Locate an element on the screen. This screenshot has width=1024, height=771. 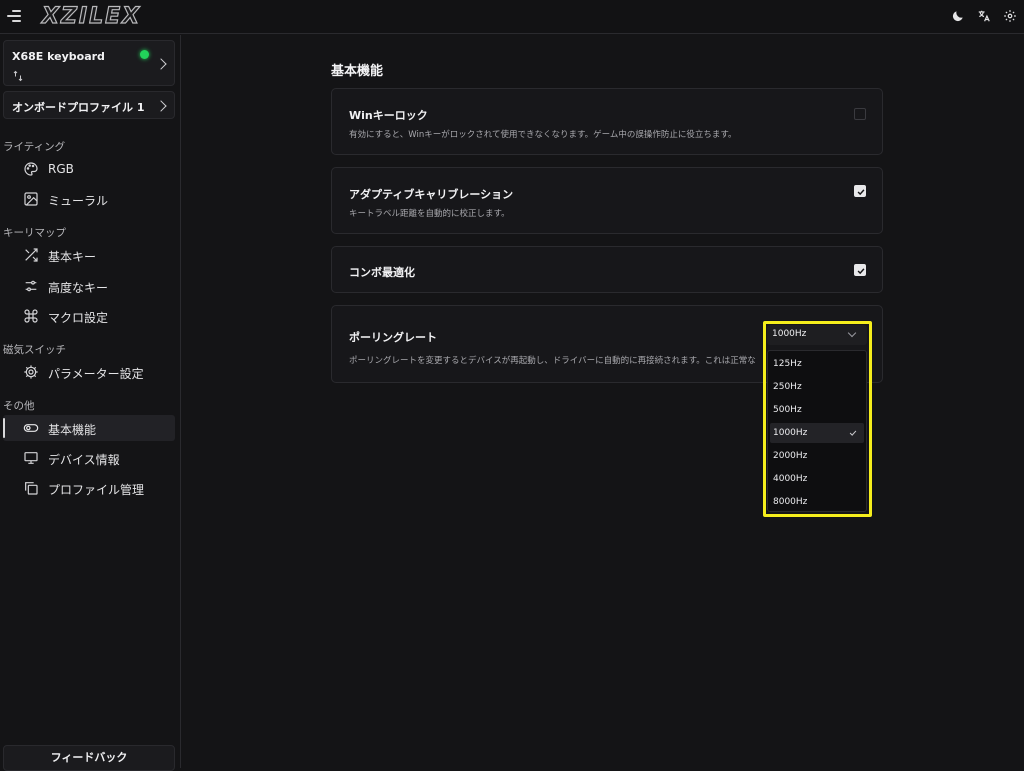
polling-rate-select: 1000Hz is located at coordinates (817, 335).